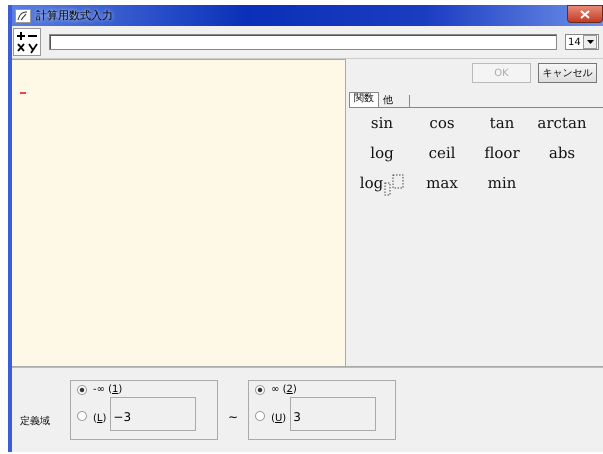  I want to click on domain-label: 定義域, so click(35, 421).